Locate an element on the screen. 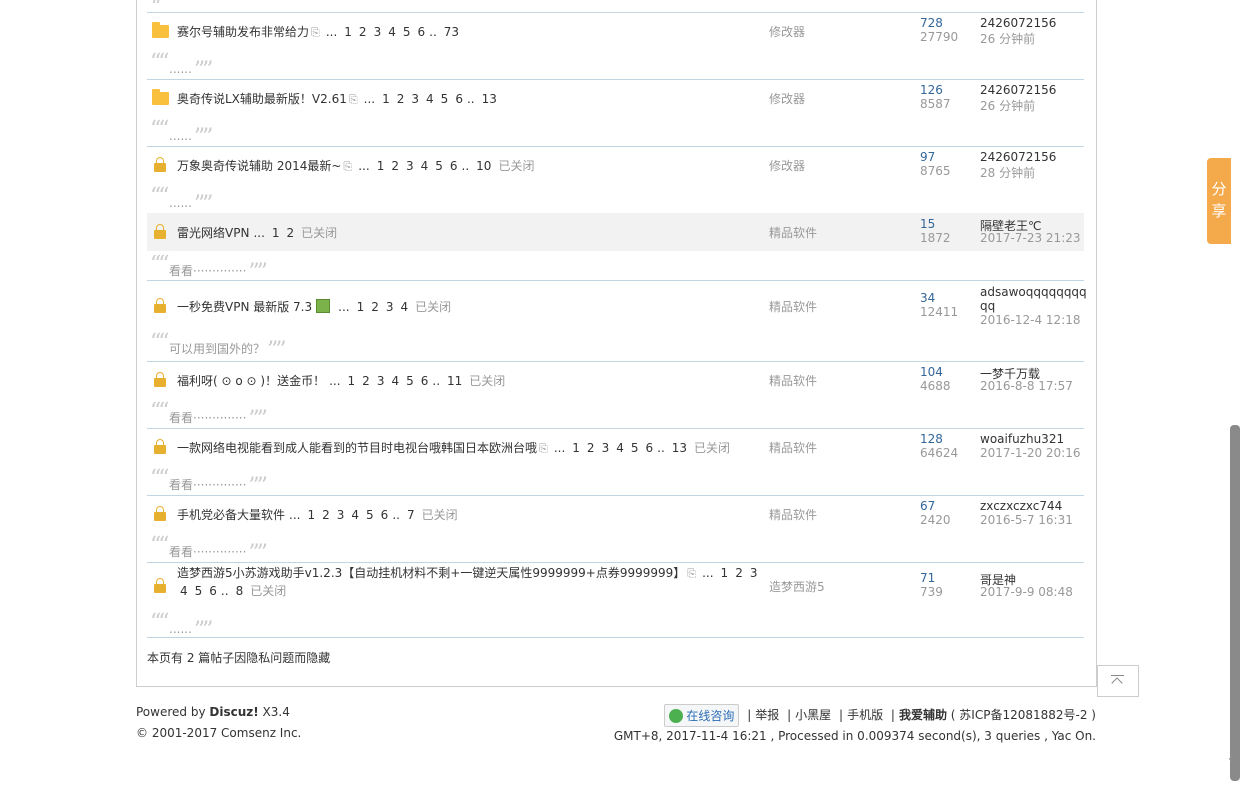  thread-title-link: 赛尔号辅助发布非常给力 is located at coordinates (243, 32).